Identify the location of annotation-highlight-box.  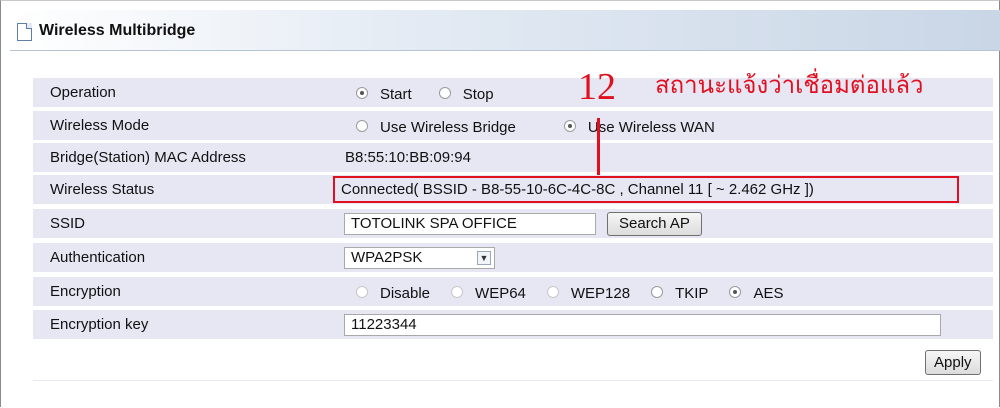
(646, 189).